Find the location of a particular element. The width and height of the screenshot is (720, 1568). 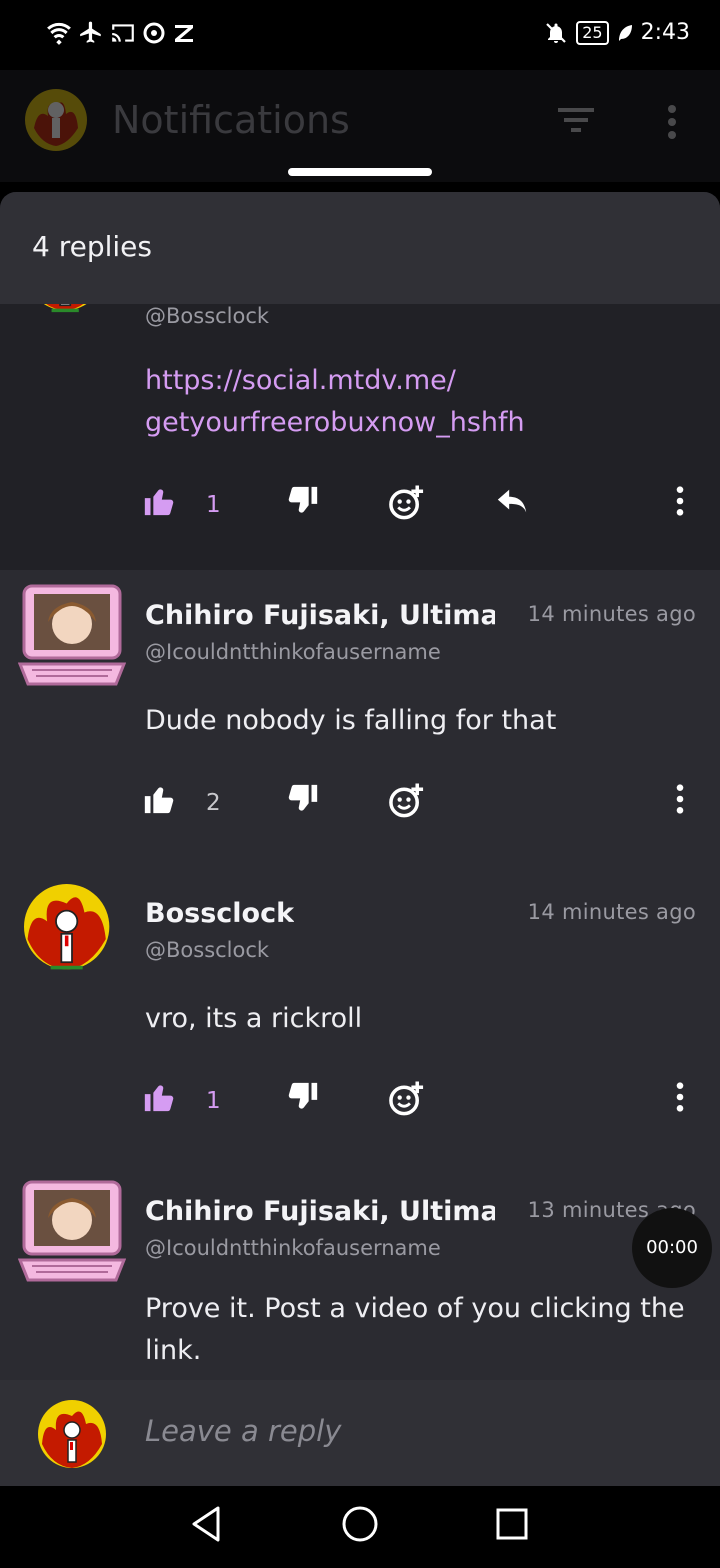

filter-icon is located at coordinates (576, 120).